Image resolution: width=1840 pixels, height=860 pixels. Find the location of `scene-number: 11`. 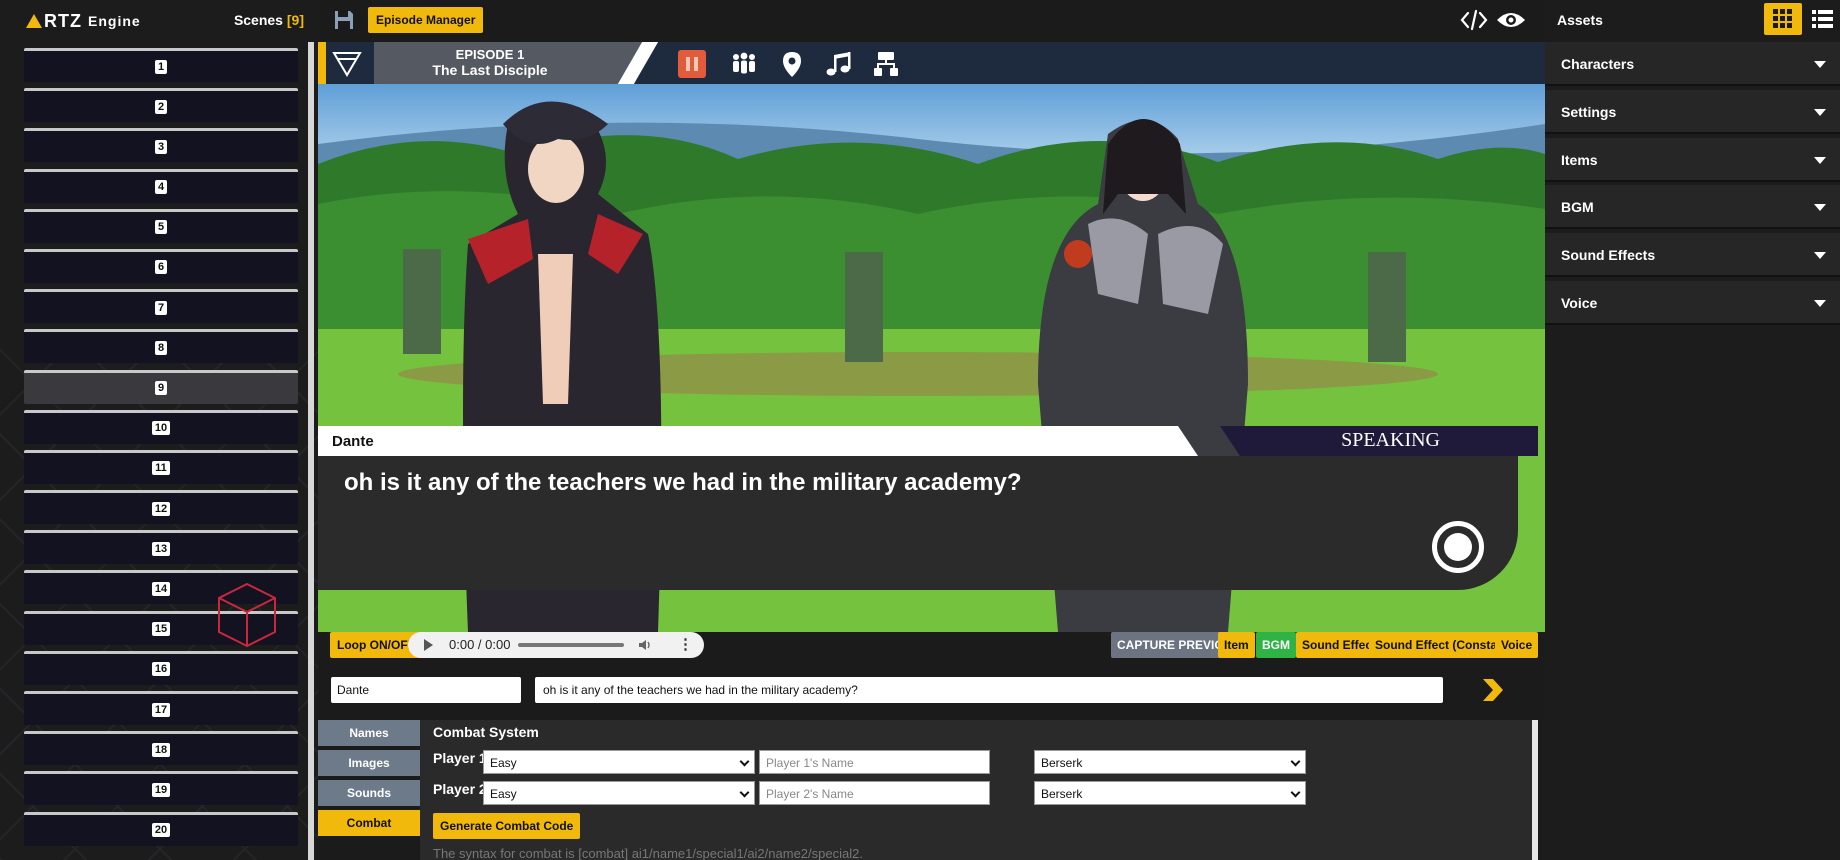

scene-number: 11 is located at coordinates (161, 468).